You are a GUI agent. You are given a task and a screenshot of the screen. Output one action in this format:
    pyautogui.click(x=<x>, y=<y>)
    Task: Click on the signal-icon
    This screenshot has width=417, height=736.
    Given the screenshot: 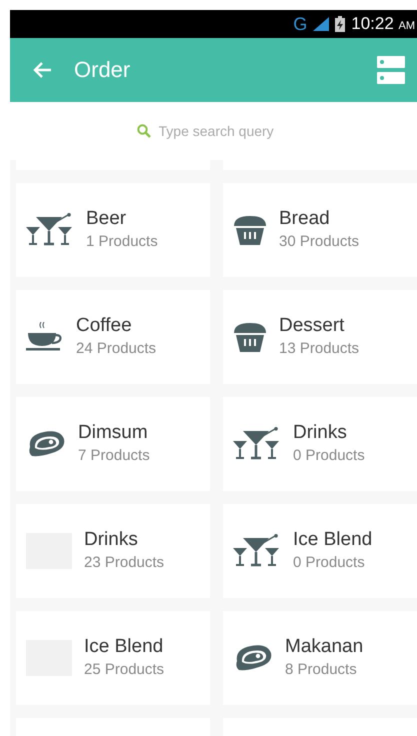 What is the action you would take?
    pyautogui.click(x=321, y=24)
    